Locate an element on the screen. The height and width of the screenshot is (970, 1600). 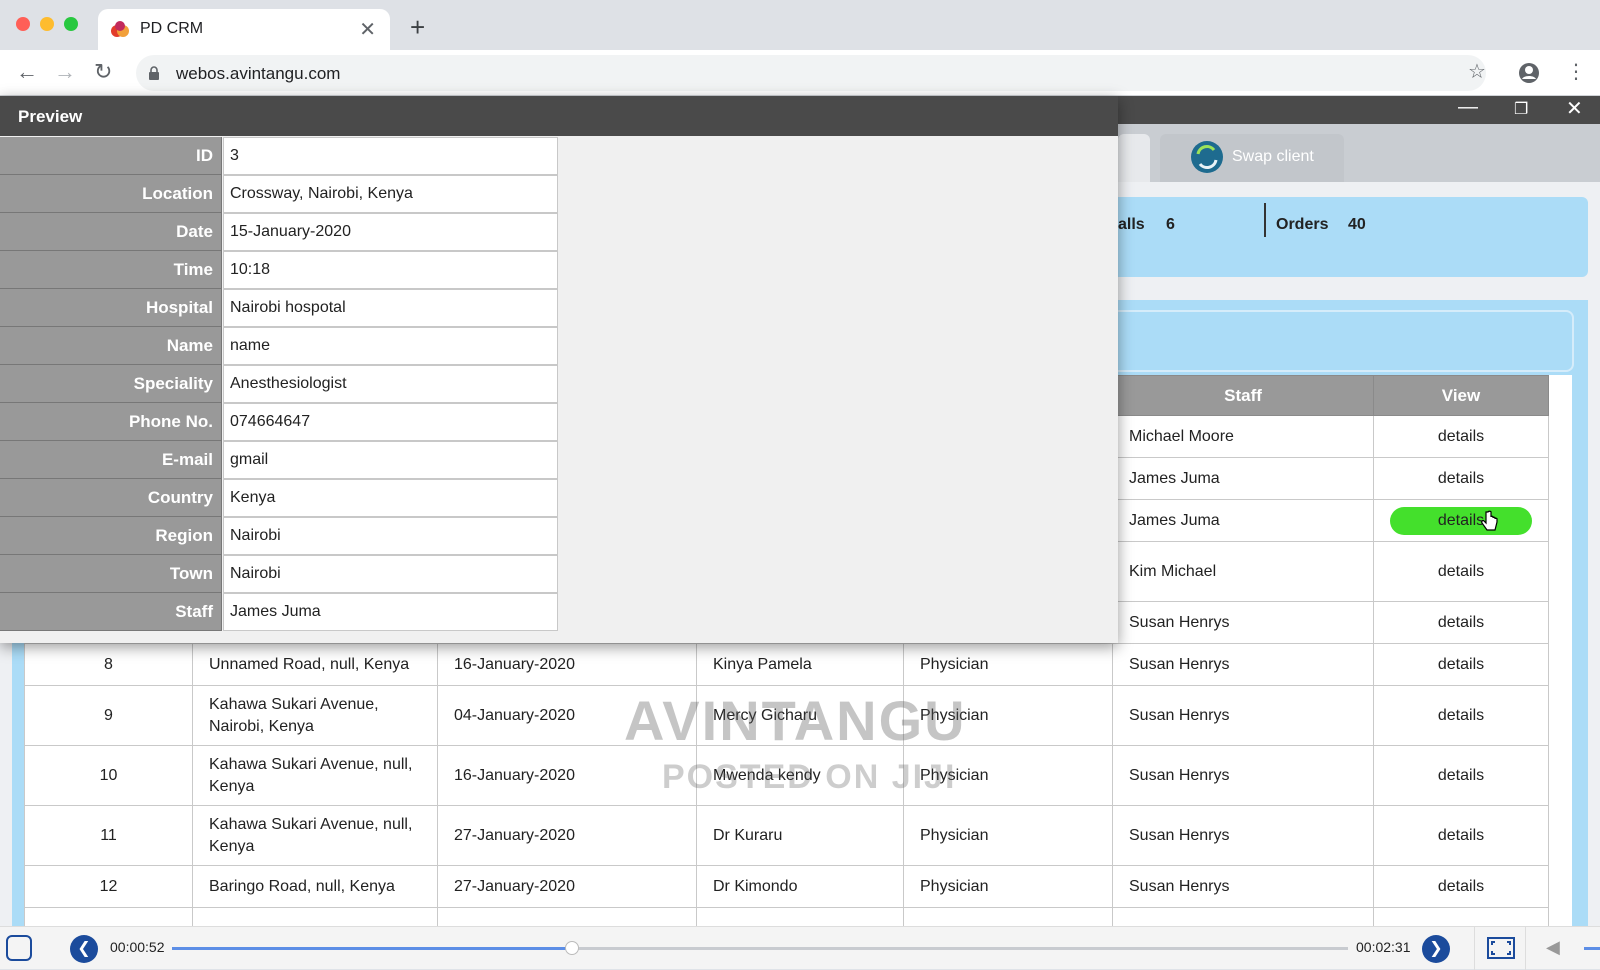
minimize-window-button is located at coordinates (47, 24).